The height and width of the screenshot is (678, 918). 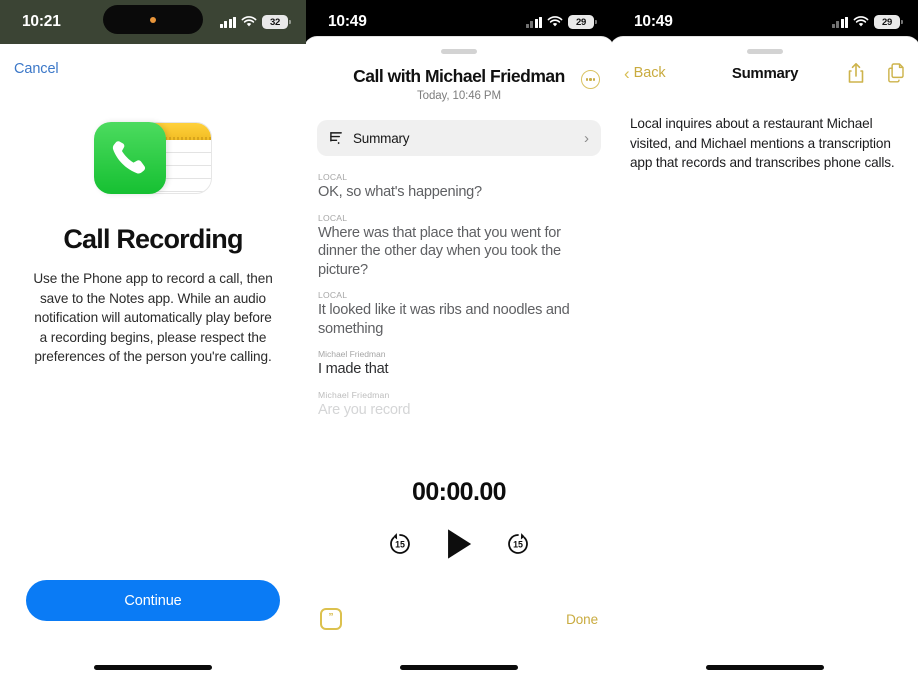 What do you see at coordinates (856, 73) in the screenshot?
I see `share-icon` at bounding box center [856, 73].